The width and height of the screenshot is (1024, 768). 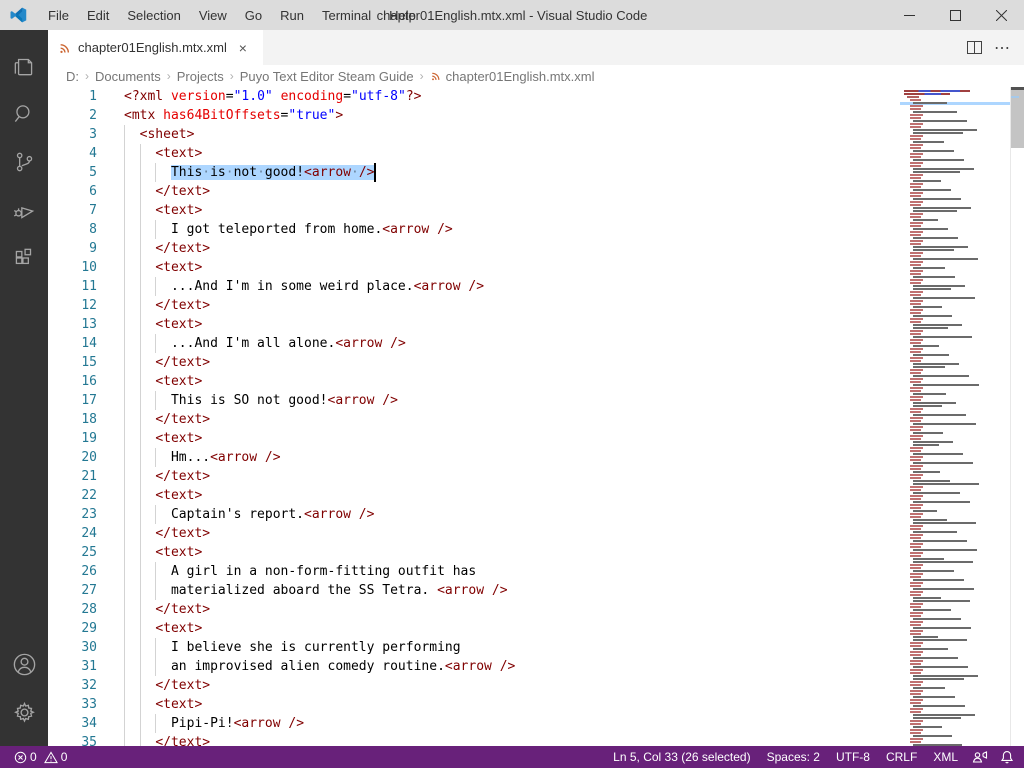 I want to click on feedback-button, so click(x=980, y=757).